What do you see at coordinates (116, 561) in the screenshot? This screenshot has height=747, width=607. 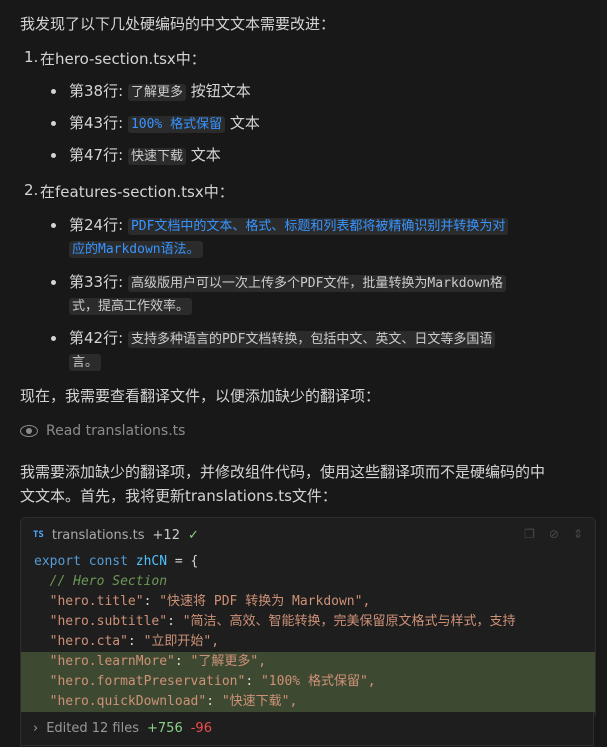 I see `code-line: export const zhCN = {` at bounding box center [116, 561].